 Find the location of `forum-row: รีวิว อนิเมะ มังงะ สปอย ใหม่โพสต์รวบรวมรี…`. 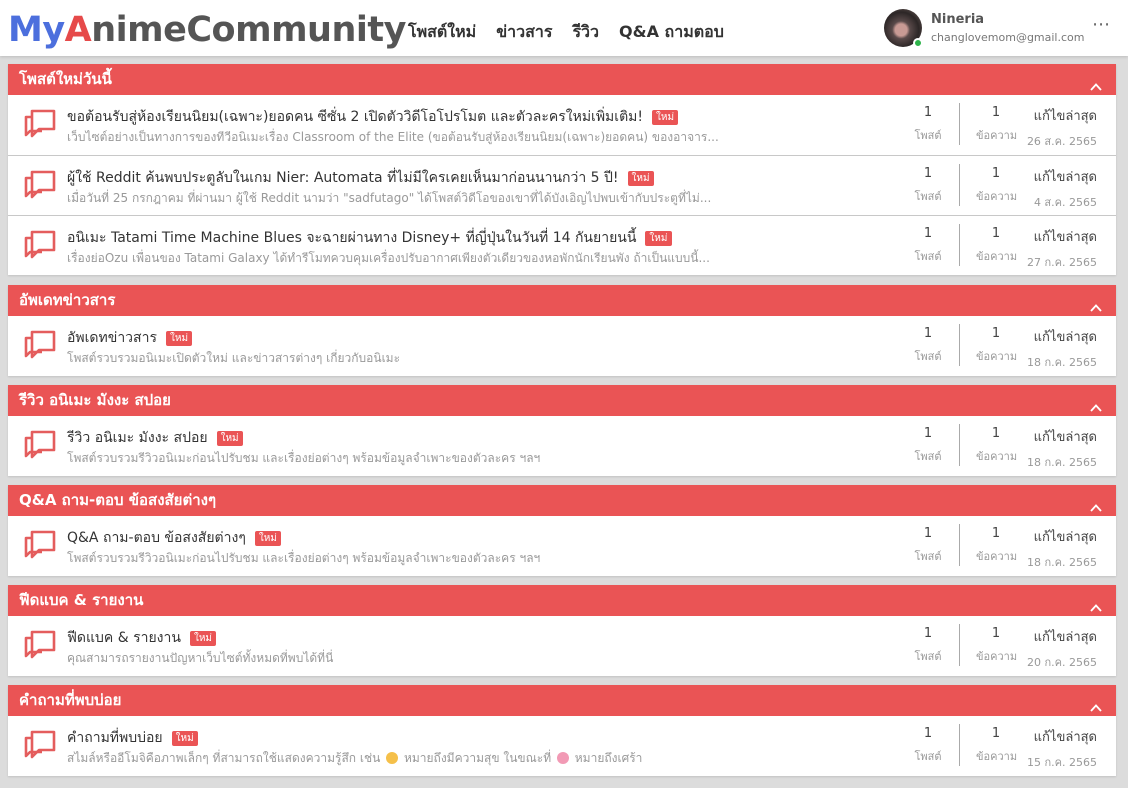

forum-row: รีวิว อนิเมะ มังงะ สปอย ใหม่โพสต์รวบรวมรี… is located at coordinates (562, 446).